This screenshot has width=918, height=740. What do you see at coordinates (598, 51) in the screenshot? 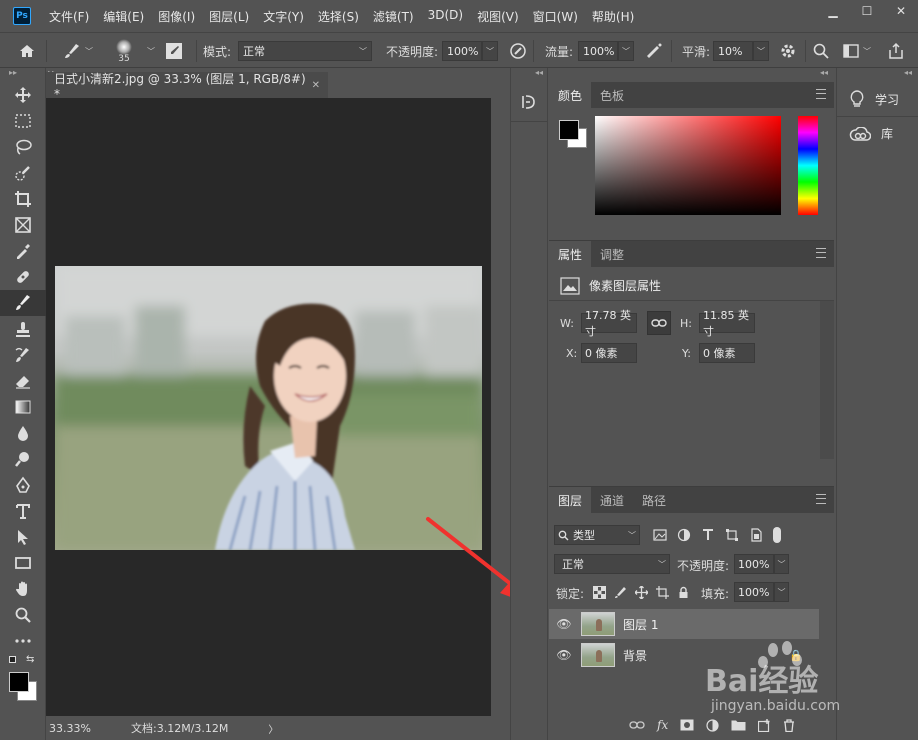
I see `flow-input: 100%` at bounding box center [598, 51].